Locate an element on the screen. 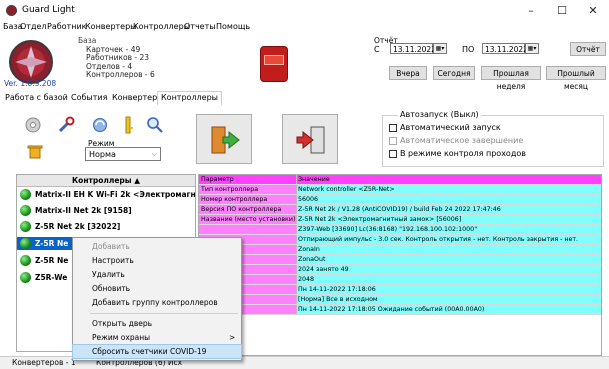 The image size is (609, 369). minimize-button: – is located at coordinates (531, 11).